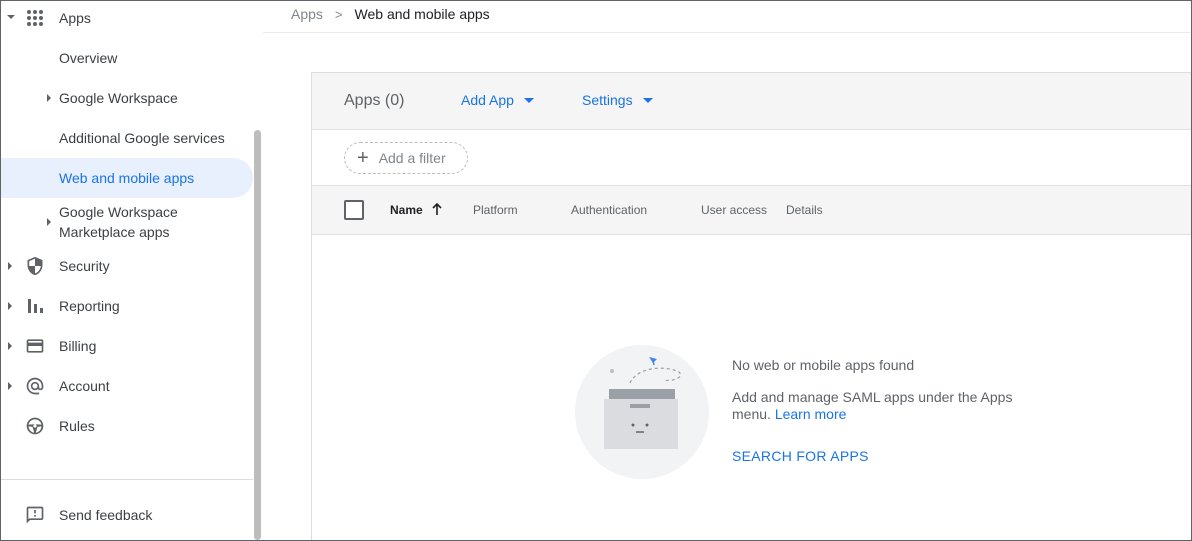  What do you see at coordinates (118, 212) in the screenshot?
I see `label-line-1: Google Workspace` at bounding box center [118, 212].